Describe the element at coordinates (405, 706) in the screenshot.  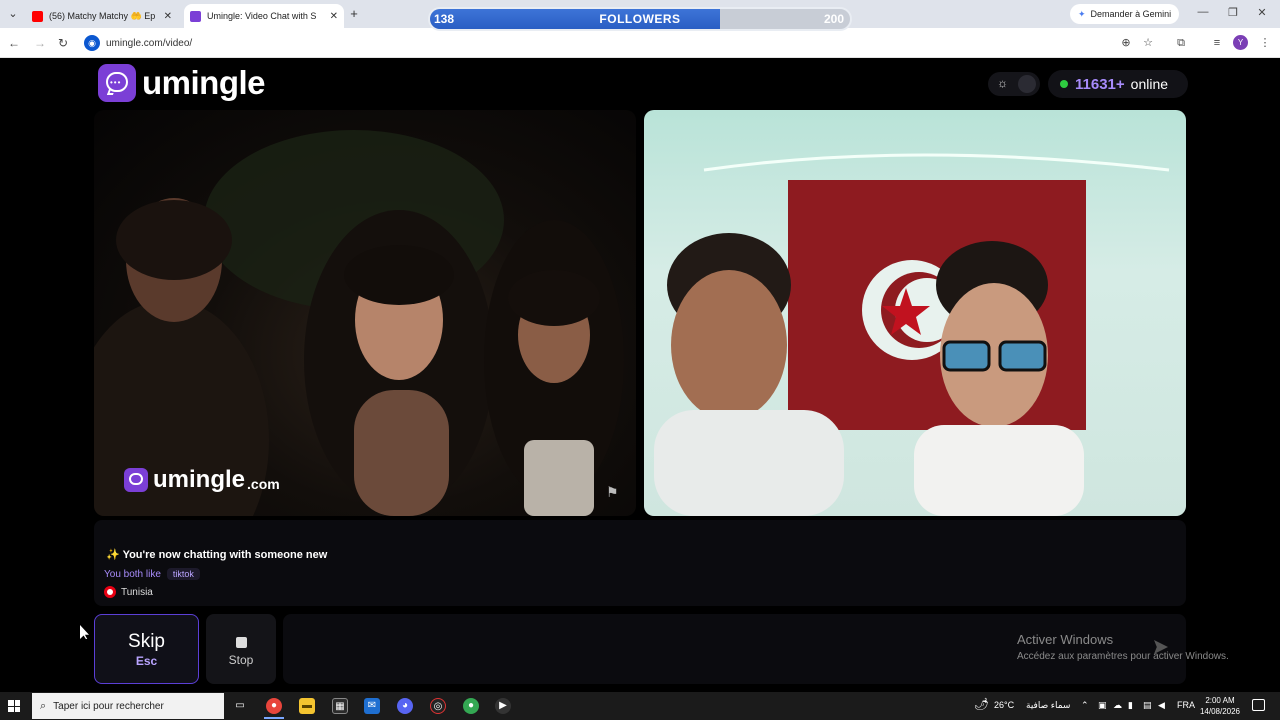
I see `discord-icon: ◕` at that location.